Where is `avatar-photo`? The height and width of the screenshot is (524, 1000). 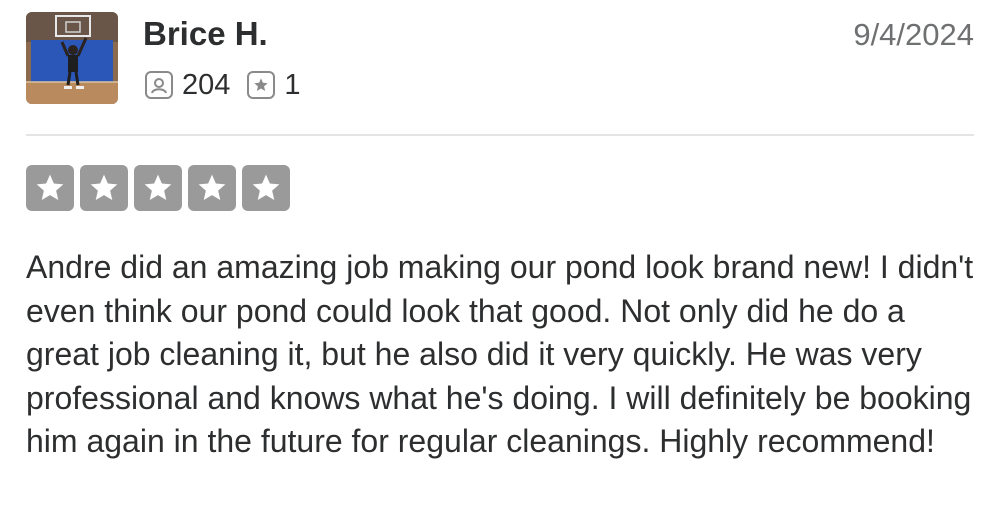 avatar-photo is located at coordinates (72, 58).